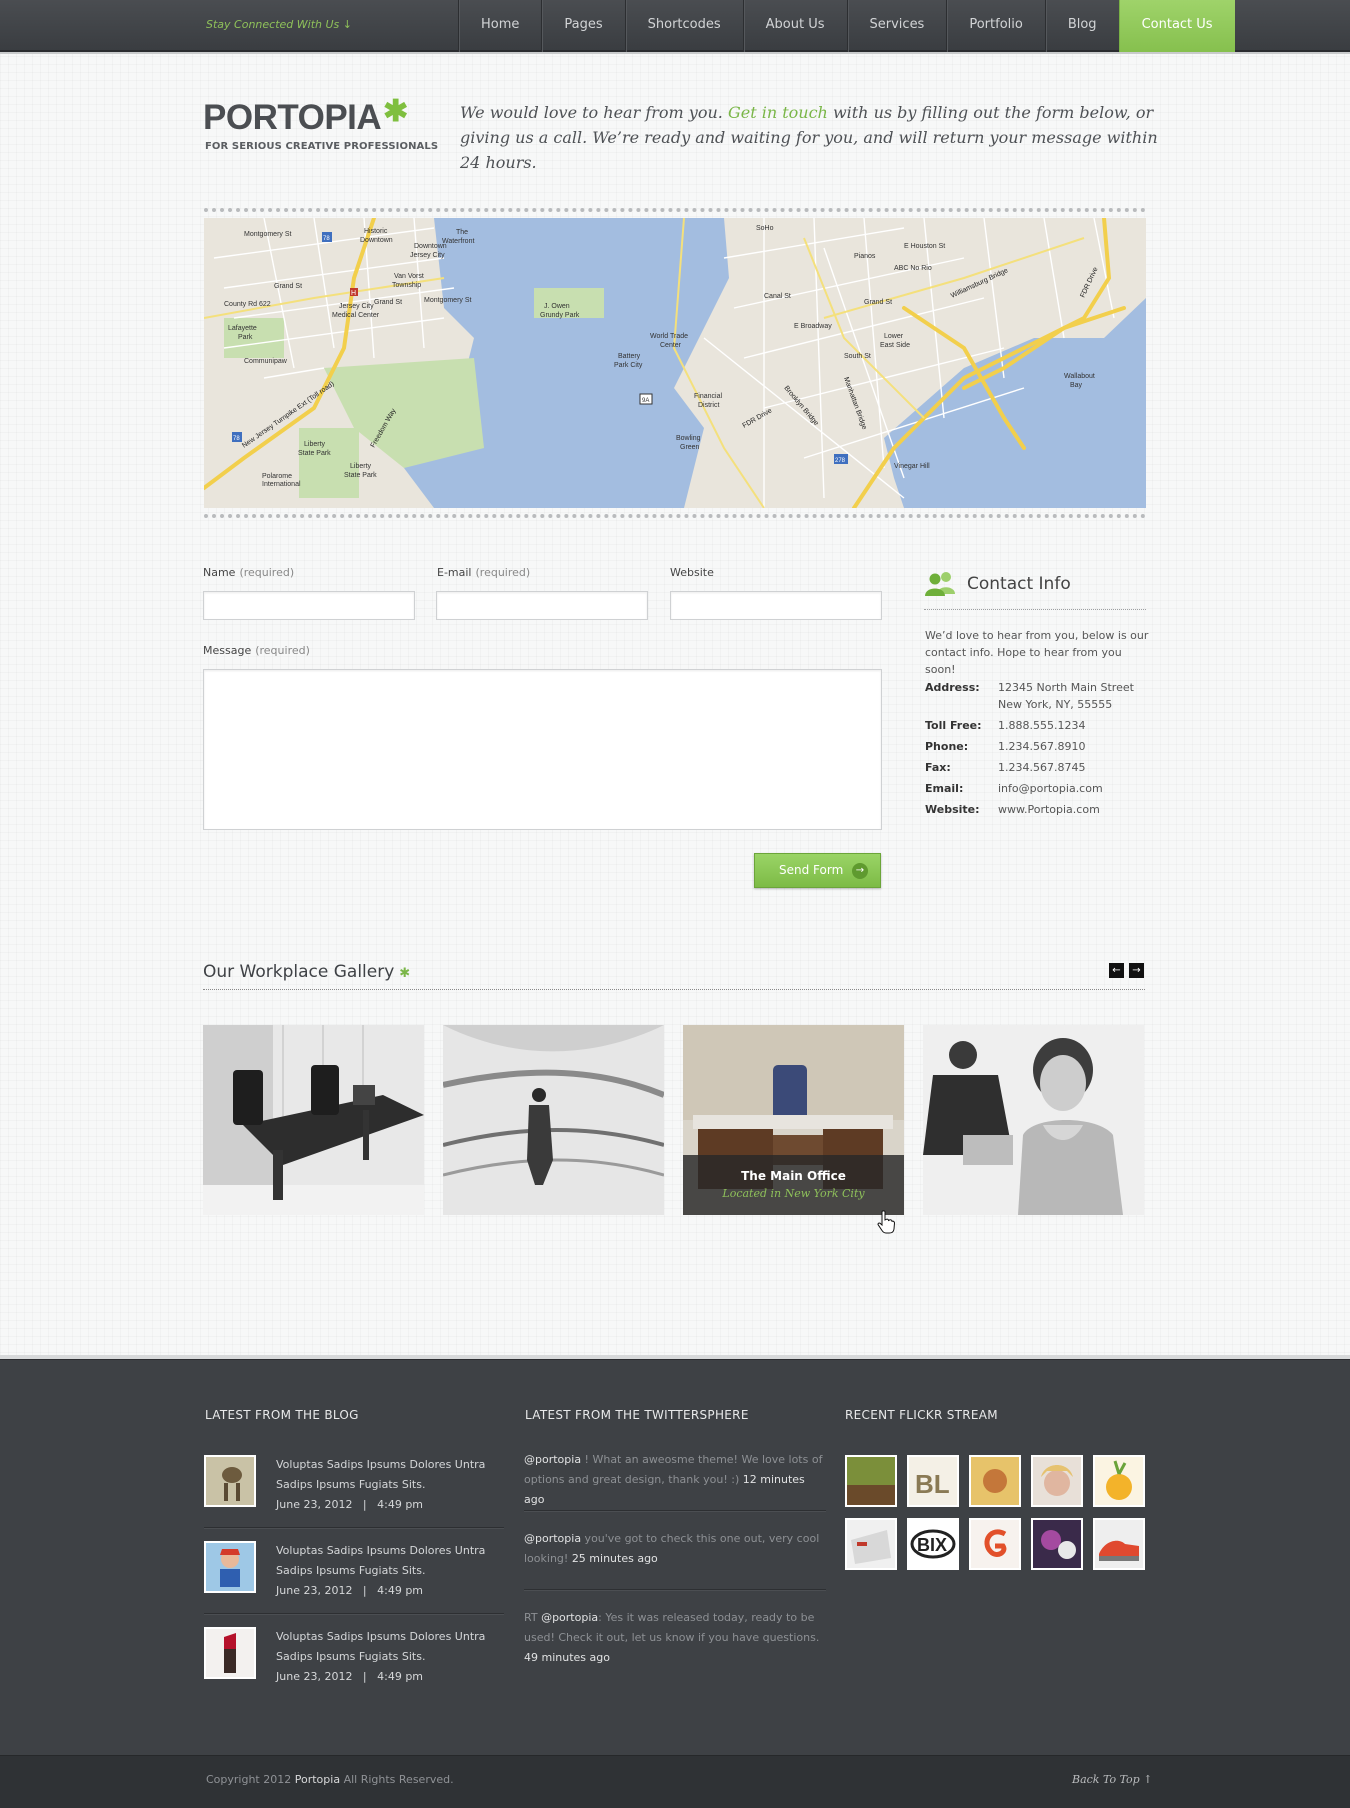 The height and width of the screenshot is (1808, 1350). Describe the element at coordinates (395, 111) in the screenshot. I see `logo-star-icon: ✱` at that location.